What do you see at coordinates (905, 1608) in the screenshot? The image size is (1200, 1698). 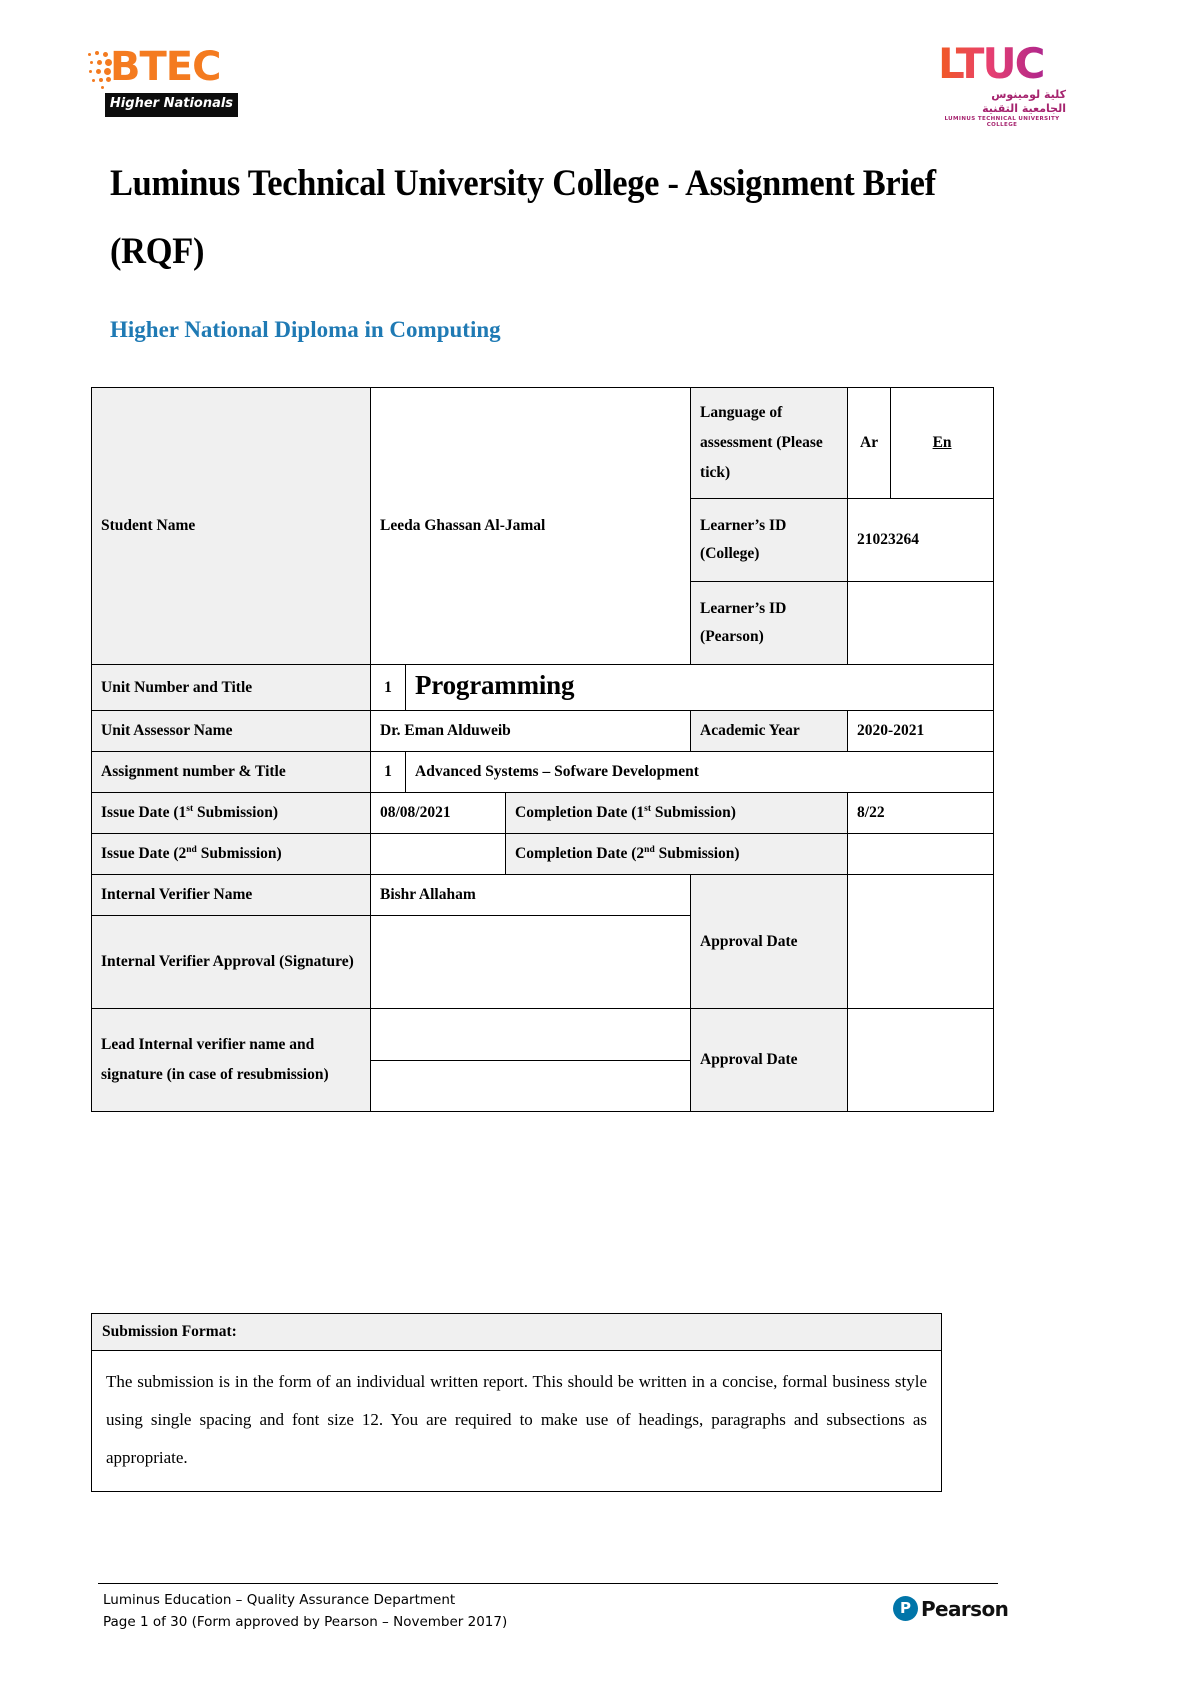 I see `pearson-mark-icon` at bounding box center [905, 1608].